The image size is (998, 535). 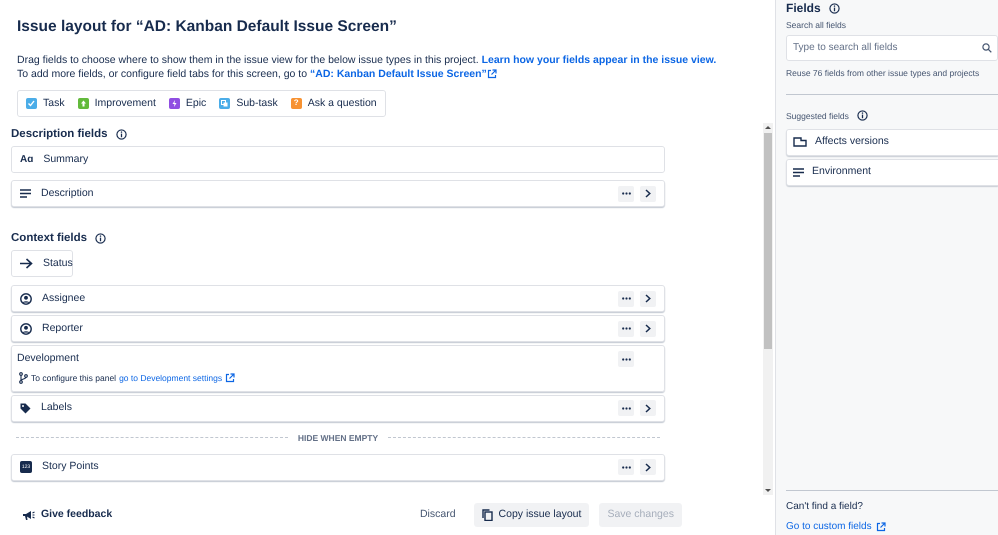 What do you see at coordinates (852, 142) in the screenshot?
I see `field-label: Affects versions` at bounding box center [852, 142].